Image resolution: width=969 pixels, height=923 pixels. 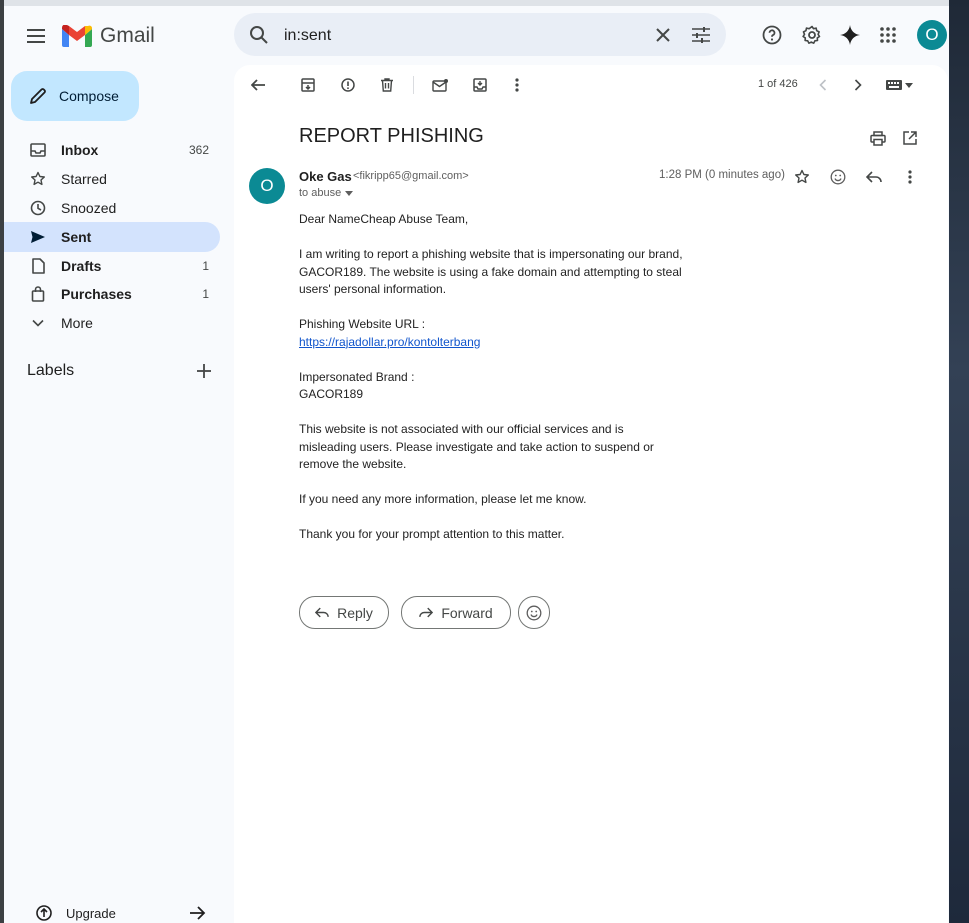 I want to click on upgrade-link: Upgrade, so click(x=121, y=913).